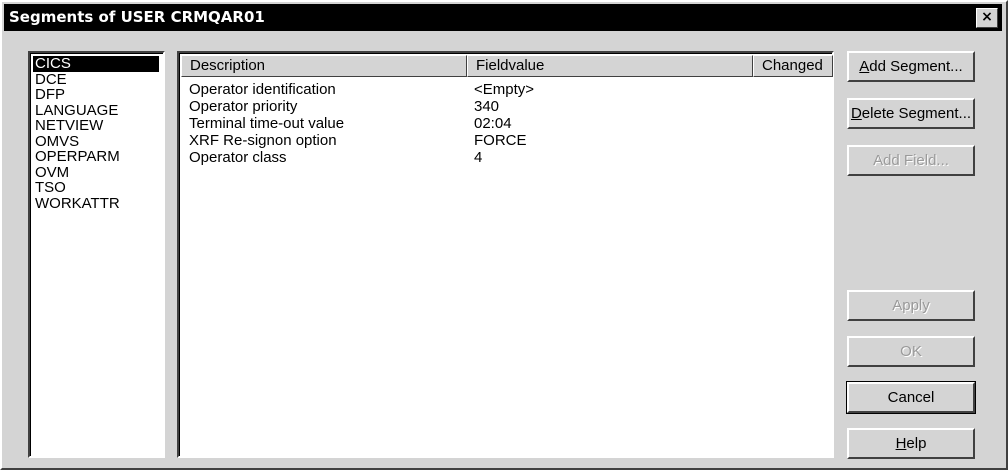  What do you see at coordinates (478, 157) in the screenshot?
I see `cell-fieldvalue: 4` at bounding box center [478, 157].